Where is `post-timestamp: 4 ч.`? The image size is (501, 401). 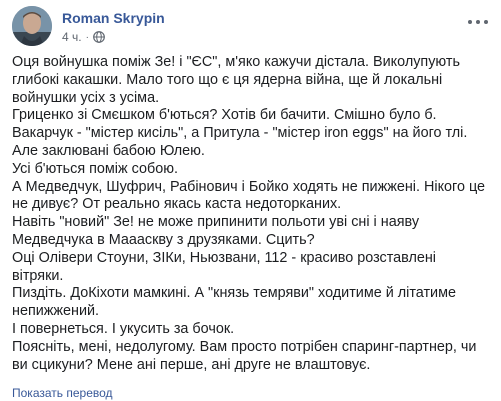
post-timestamp: 4 ч. is located at coordinates (72, 37).